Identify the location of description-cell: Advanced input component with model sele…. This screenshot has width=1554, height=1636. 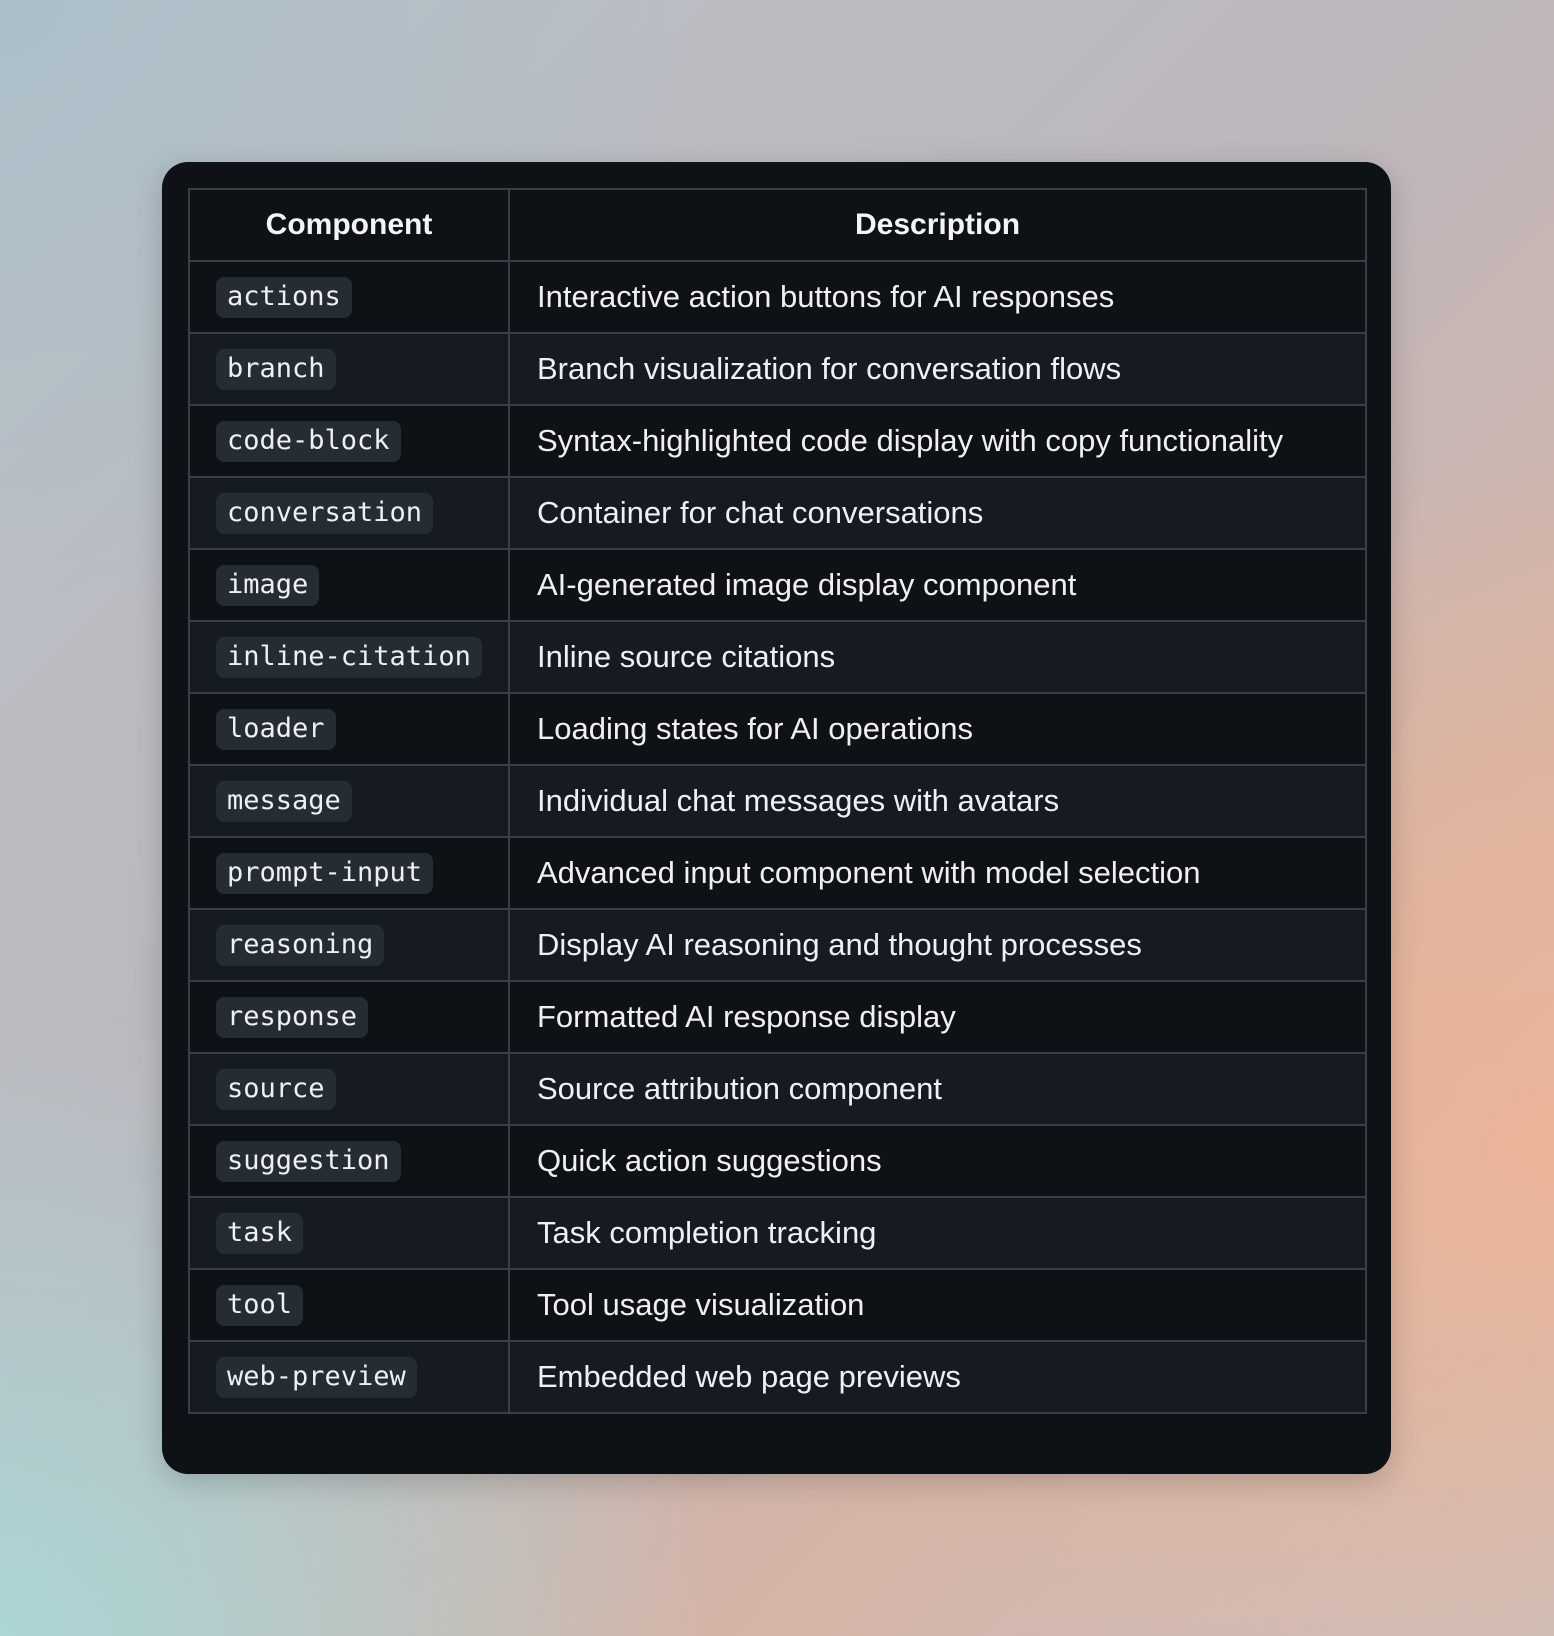
(937, 873).